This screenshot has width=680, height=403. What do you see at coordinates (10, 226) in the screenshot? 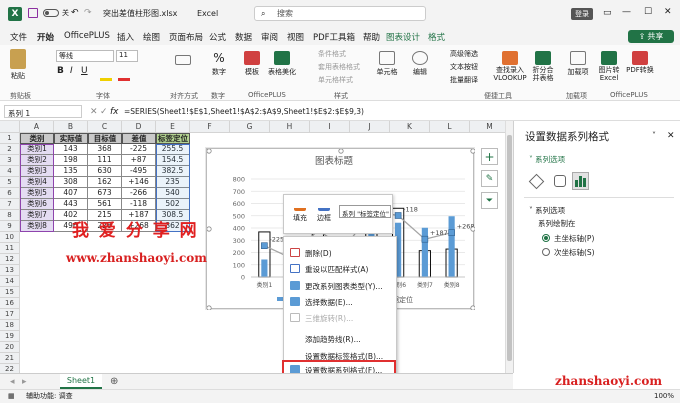
I see `row-header: 9` at bounding box center [10, 226].